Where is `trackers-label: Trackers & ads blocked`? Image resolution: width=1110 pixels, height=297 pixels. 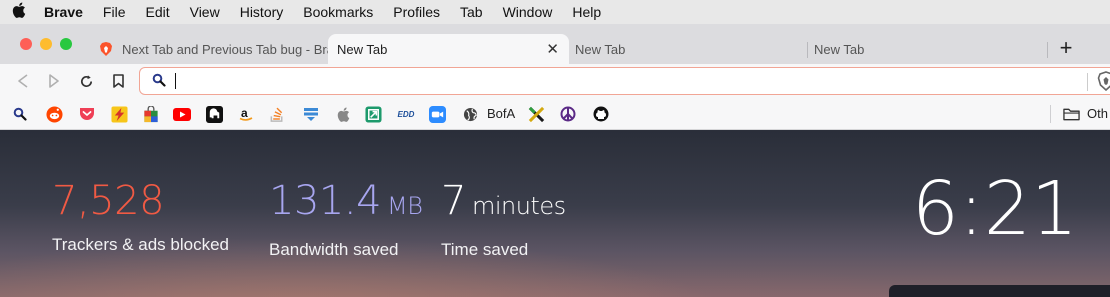
trackers-label: Trackers & ads blocked is located at coordinates (140, 244).